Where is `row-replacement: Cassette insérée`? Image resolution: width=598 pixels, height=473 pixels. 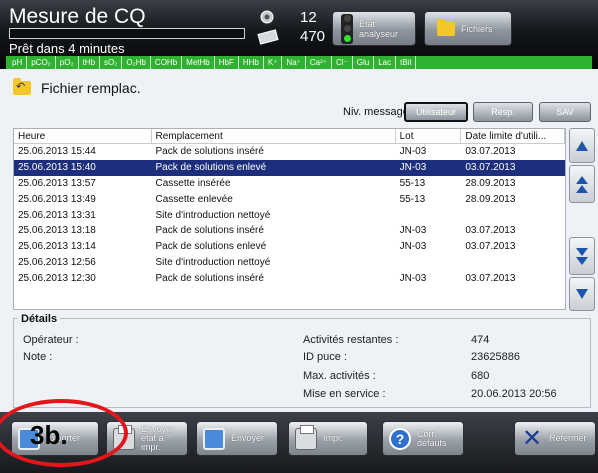
row-replacement: Cassette insérée is located at coordinates (193, 183).